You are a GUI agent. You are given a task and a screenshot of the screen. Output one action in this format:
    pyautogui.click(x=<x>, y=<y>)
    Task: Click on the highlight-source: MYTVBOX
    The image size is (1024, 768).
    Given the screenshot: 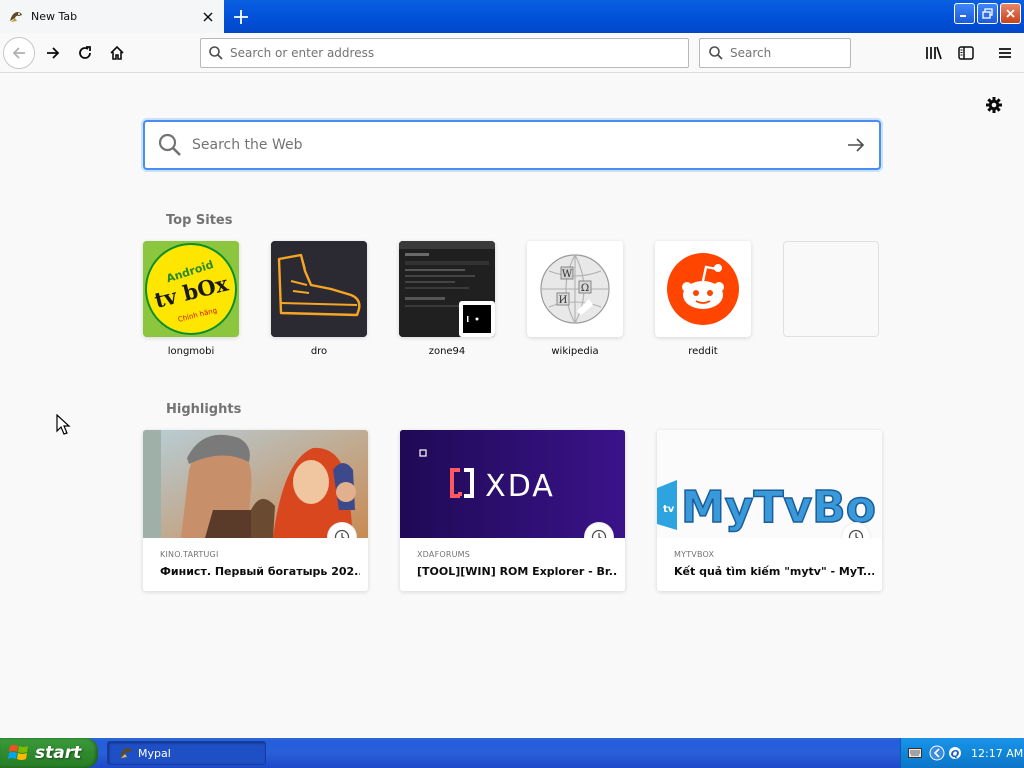 What is the action you would take?
    pyautogui.click(x=694, y=554)
    